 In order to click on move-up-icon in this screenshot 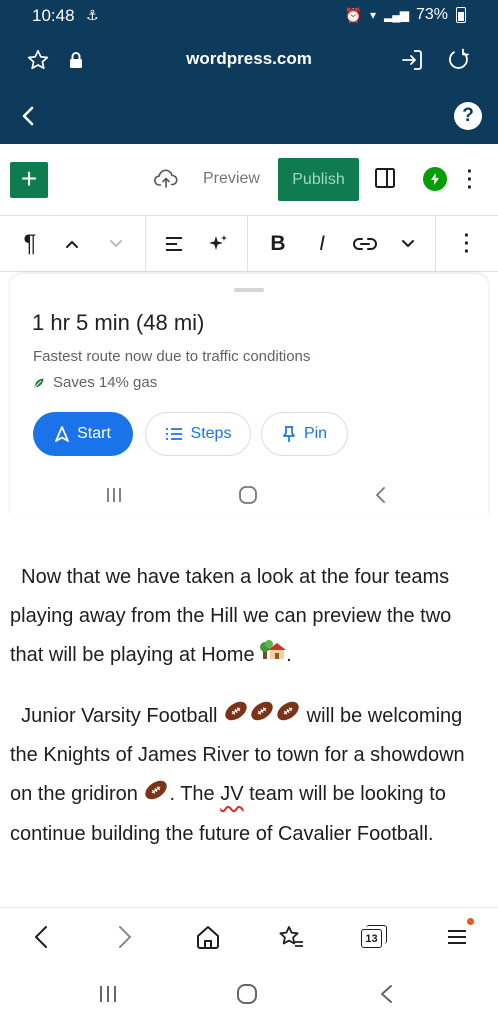, I will do `click(72, 244)`.